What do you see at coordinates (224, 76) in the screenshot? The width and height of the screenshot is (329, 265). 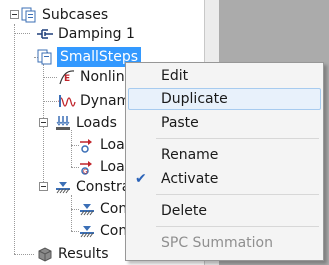 I see `menu-item-edit: Edit` at bounding box center [224, 76].